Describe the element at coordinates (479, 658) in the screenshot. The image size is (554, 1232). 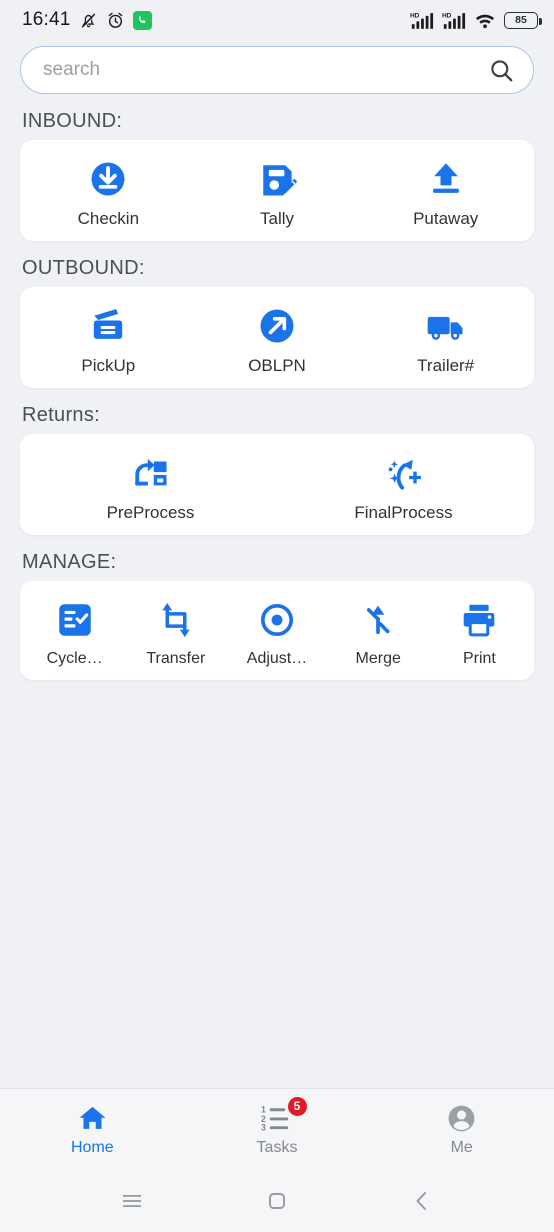
I see `menu-item-label: Print` at that location.